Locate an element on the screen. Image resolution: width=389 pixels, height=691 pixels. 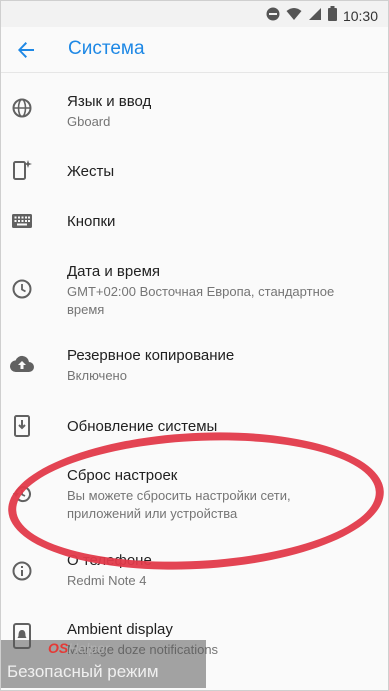
item-subtitle: Включено is located at coordinates (97, 375).